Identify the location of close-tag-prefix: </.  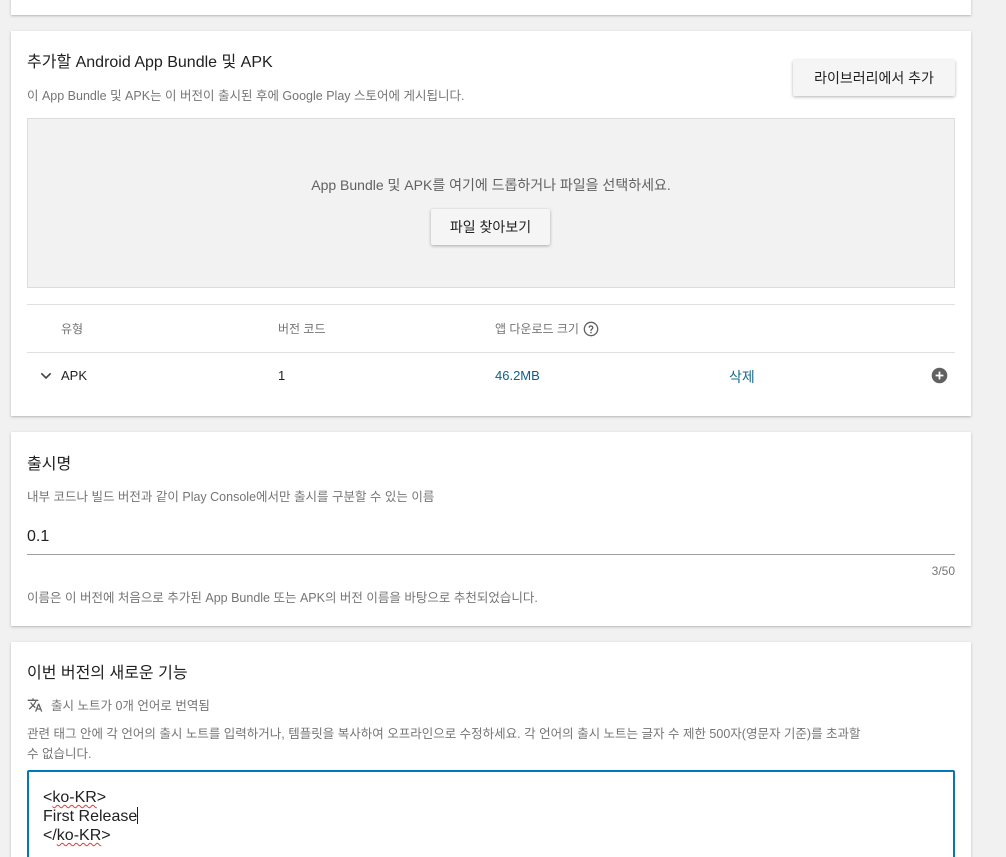
(50, 835).